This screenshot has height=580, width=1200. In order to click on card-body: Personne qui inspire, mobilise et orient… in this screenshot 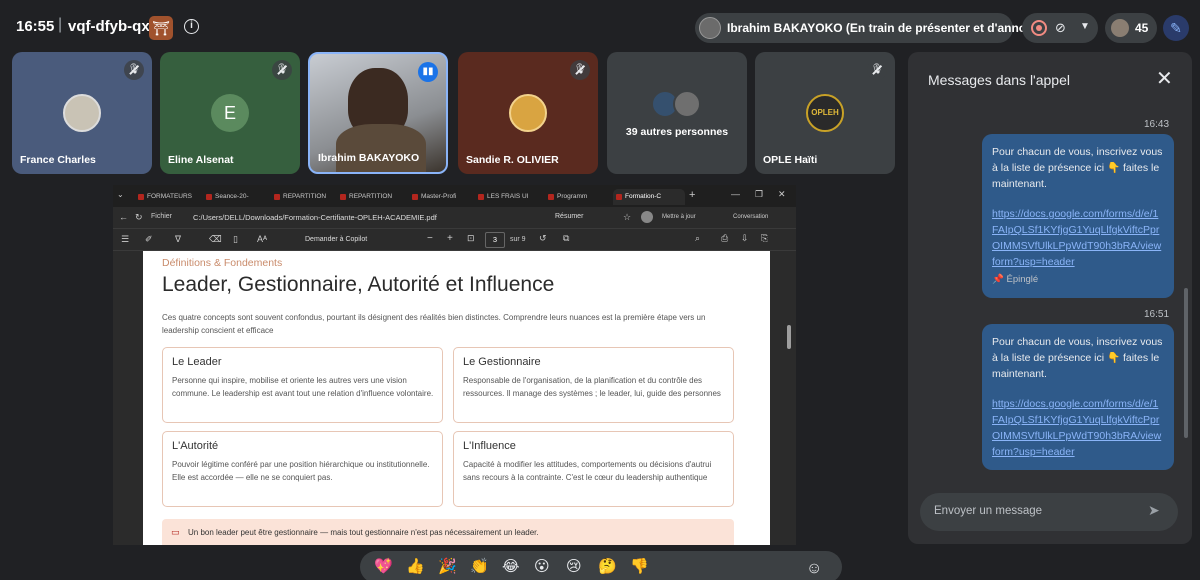, I will do `click(303, 387)`.